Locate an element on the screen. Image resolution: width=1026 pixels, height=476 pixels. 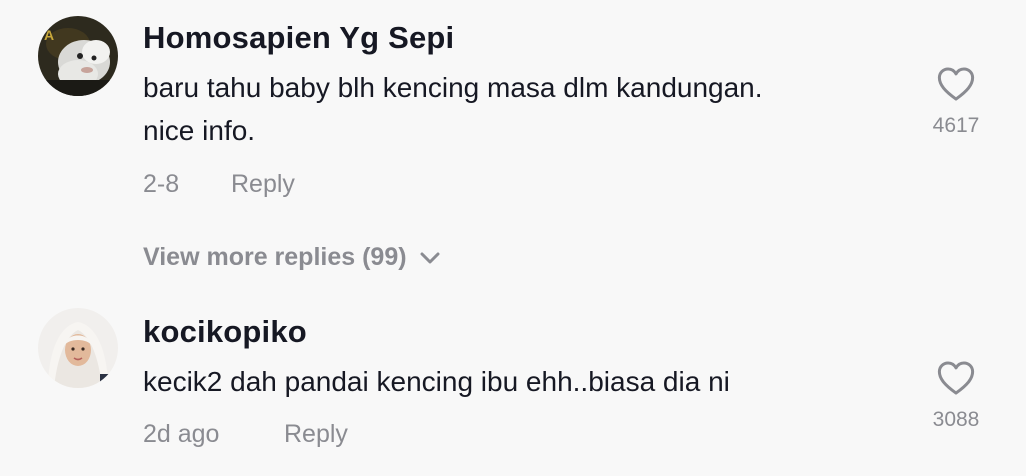
comment-username: kocikopiko is located at coordinates (225, 332).